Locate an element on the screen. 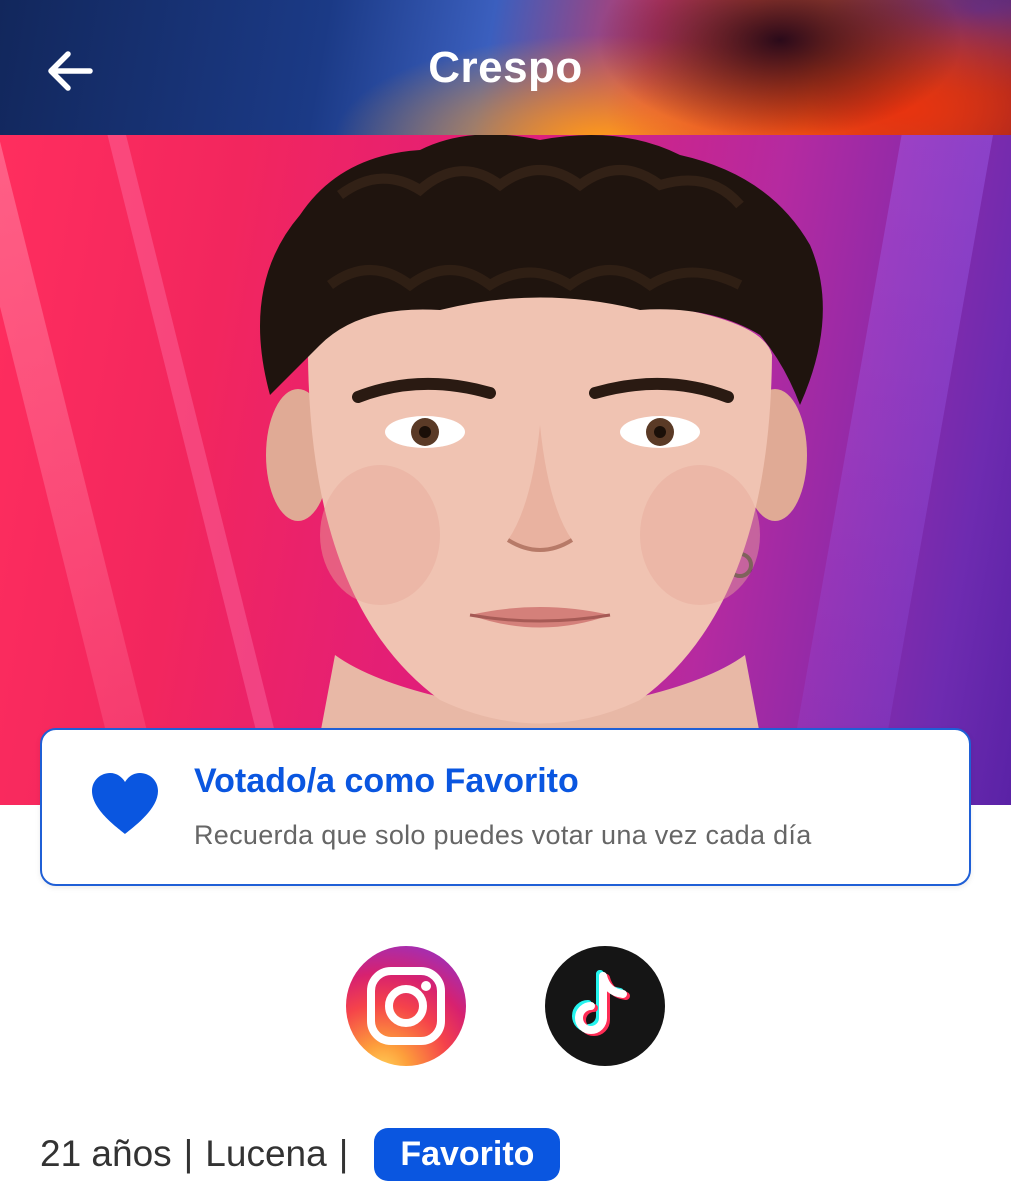 The height and width of the screenshot is (1200, 1011). instagram-icon is located at coordinates (406, 1006).